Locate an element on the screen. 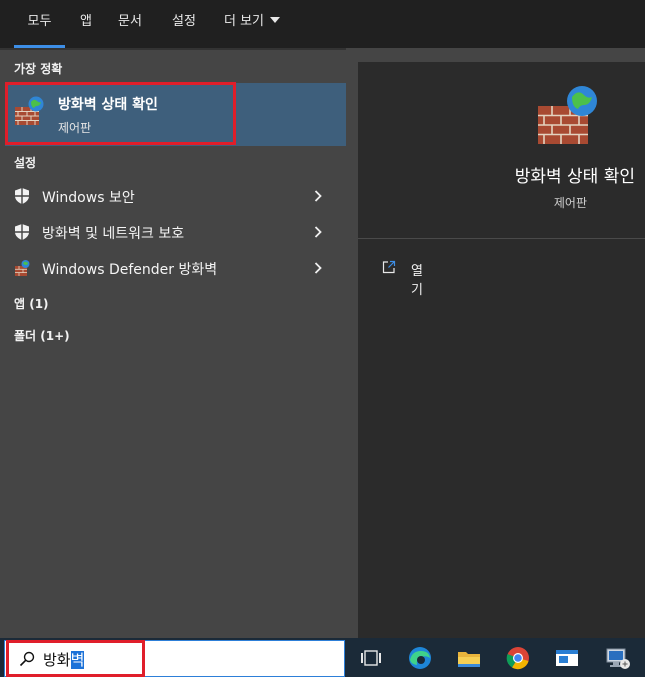 The image size is (645, 677). folders-header: 폴더 (1+) is located at coordinates (42, 335).